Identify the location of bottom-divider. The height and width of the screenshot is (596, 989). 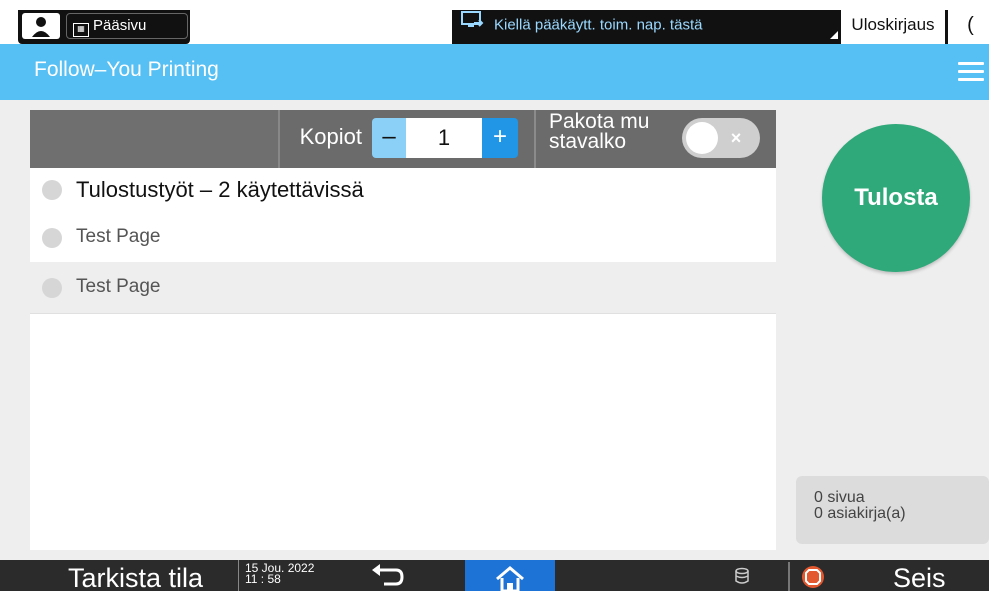
(789, 576).